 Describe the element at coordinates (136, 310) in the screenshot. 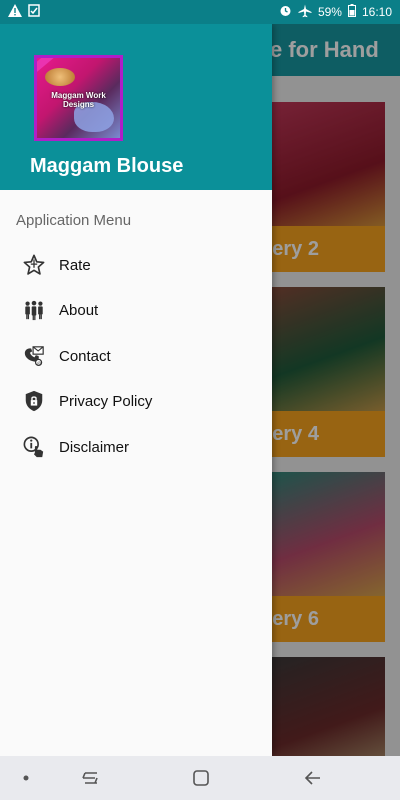

I see `menu-item-about: About` at that location.